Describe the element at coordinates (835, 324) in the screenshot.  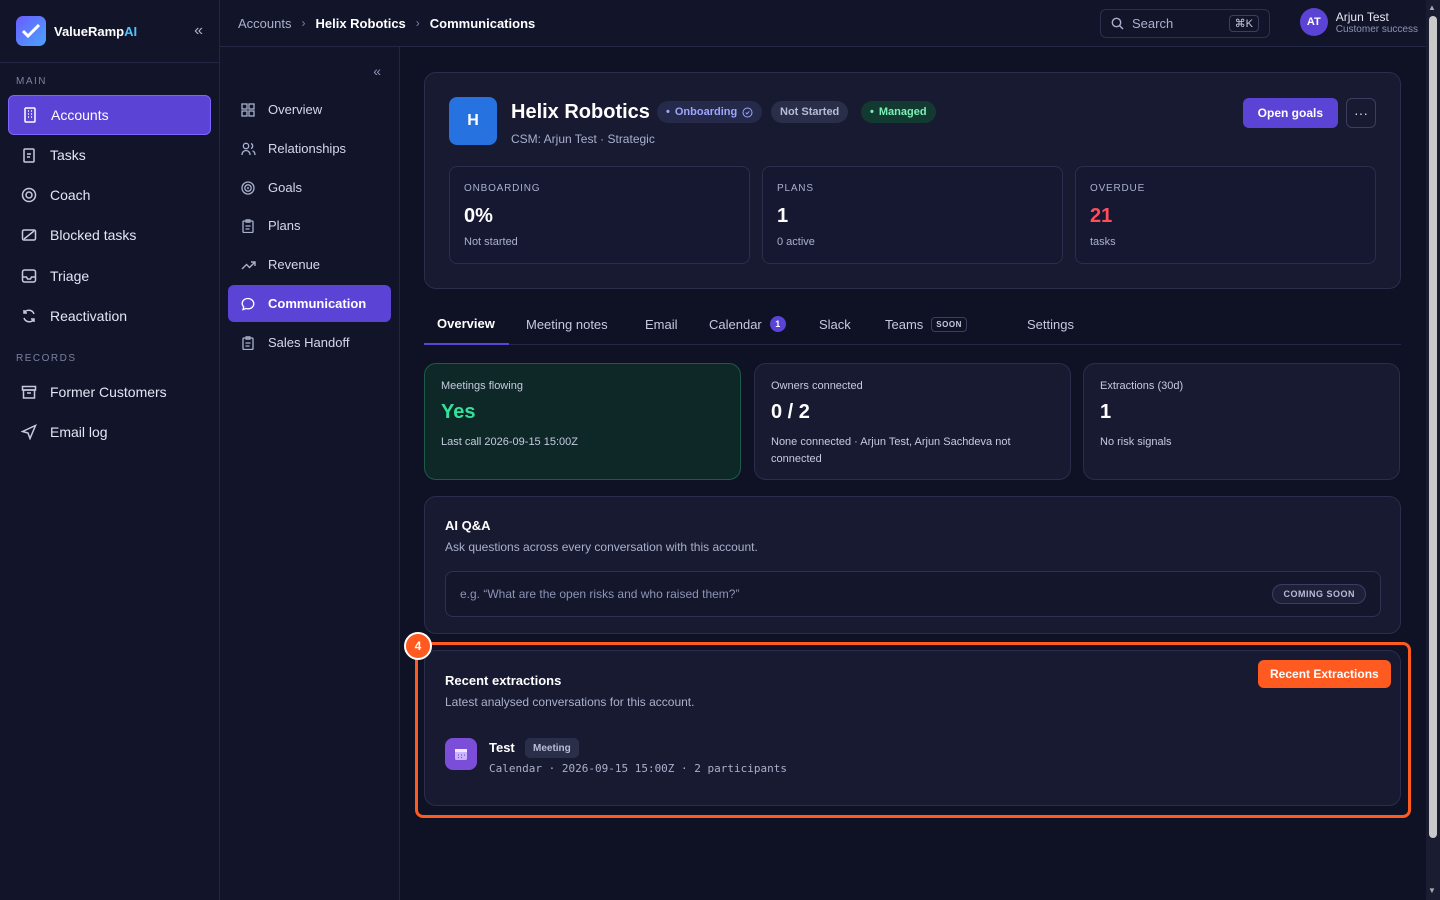
I see `tab-slack: Slack` at that location.